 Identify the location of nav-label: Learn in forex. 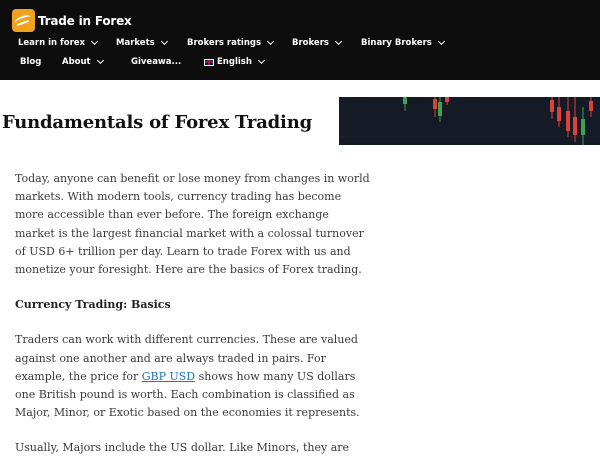
(52, 43).